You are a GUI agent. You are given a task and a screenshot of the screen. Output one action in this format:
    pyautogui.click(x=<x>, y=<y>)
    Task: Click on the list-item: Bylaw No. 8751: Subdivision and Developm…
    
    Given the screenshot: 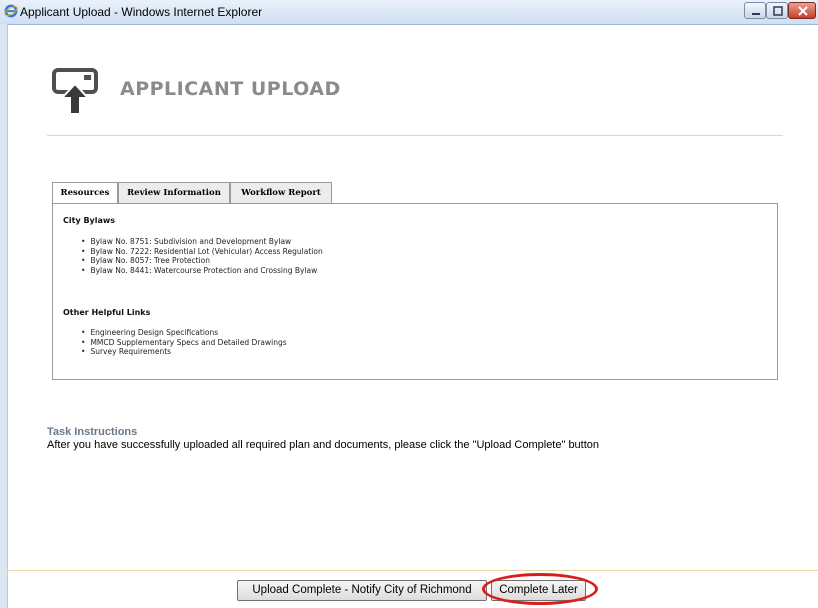 What is the action you would take?
    pyautogui.click(x=202, y=242)
    